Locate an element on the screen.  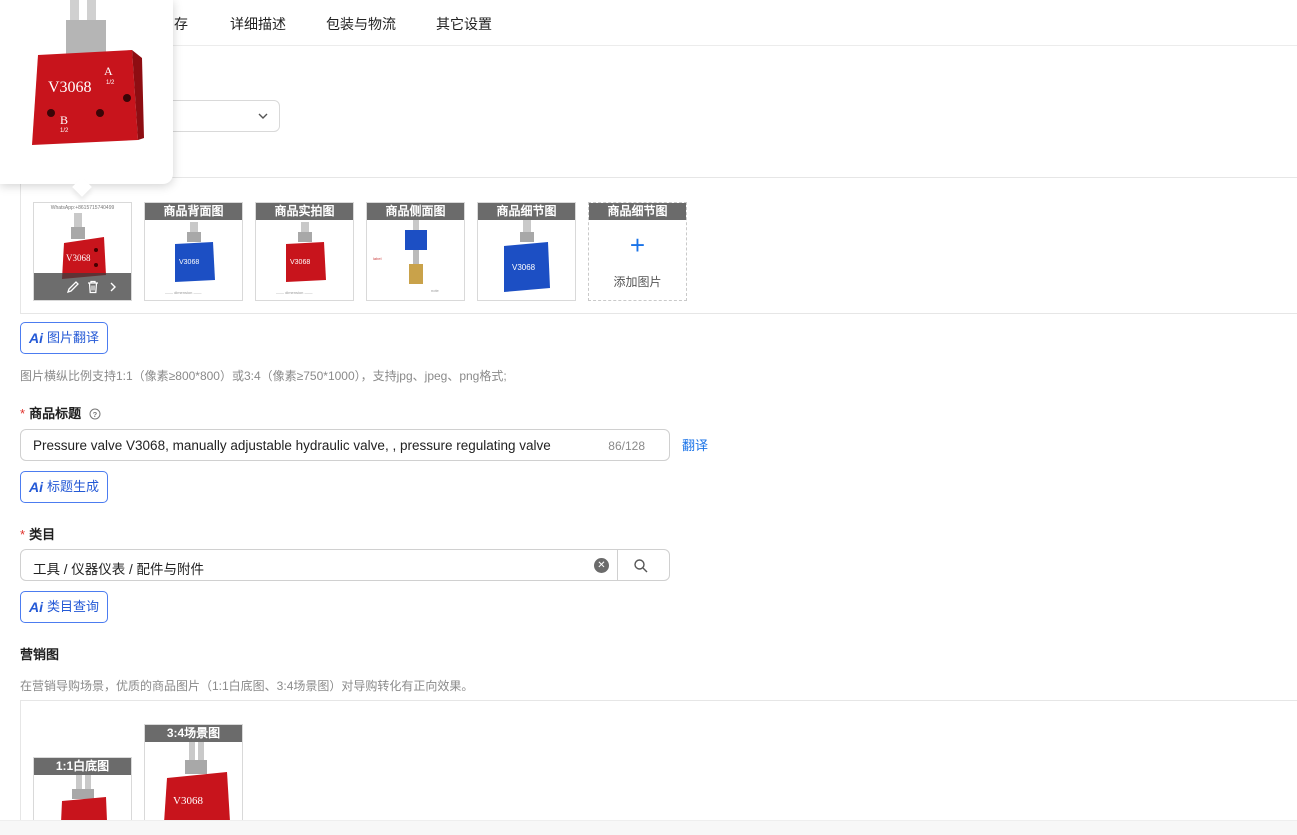
image-caption: 1:1白底图 is located at coordinates (82, 766).